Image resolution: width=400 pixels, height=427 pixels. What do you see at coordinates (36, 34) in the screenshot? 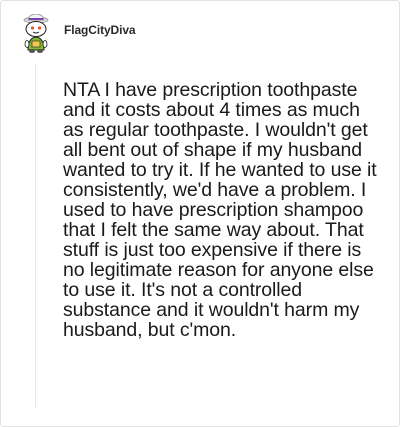
I see `snoo-avatar-icon` at bounding box center [36, 34].